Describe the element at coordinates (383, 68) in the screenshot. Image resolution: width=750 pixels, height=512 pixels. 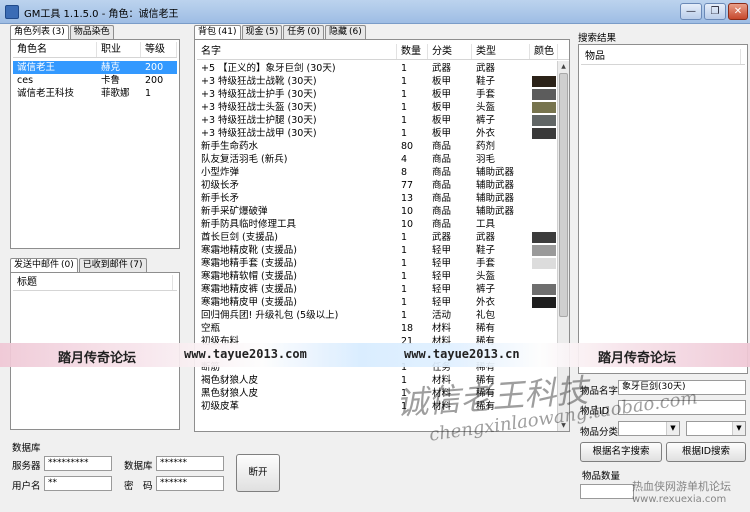
I see `inventory-row: +5 【正义的】象牙巨剑 (30天) 1 武器 武器` at that location.